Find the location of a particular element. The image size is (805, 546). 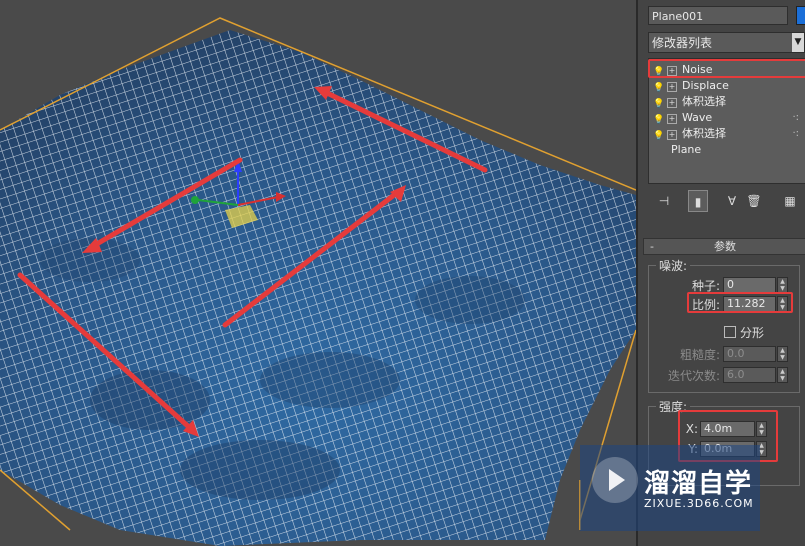

show-end-result-icon: ▮ is located at coordinates (698, 201).